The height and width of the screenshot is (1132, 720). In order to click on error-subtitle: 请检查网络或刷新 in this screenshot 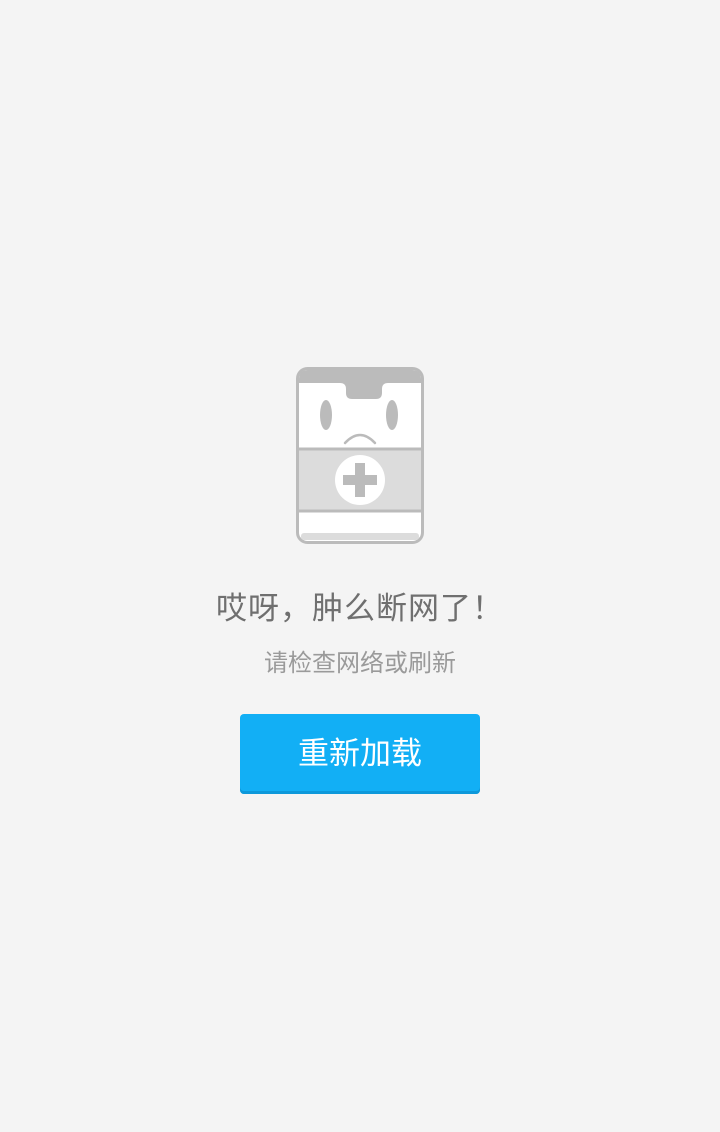, I will do `click(360, 663)`.